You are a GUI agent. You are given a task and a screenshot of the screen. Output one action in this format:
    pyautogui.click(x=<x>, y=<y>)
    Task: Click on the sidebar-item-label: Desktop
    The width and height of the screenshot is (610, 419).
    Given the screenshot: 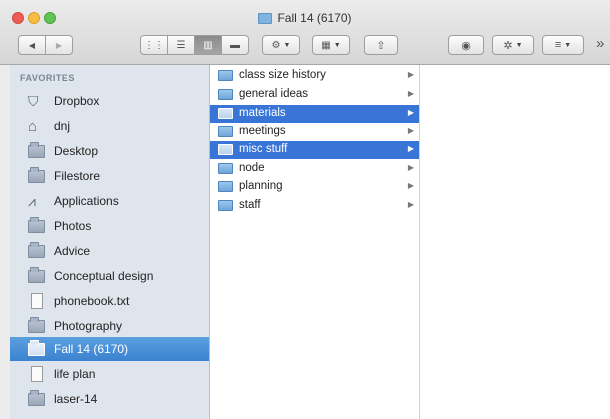 What is the action you would take?
    pyautogui.click(x=76, y=151)
    